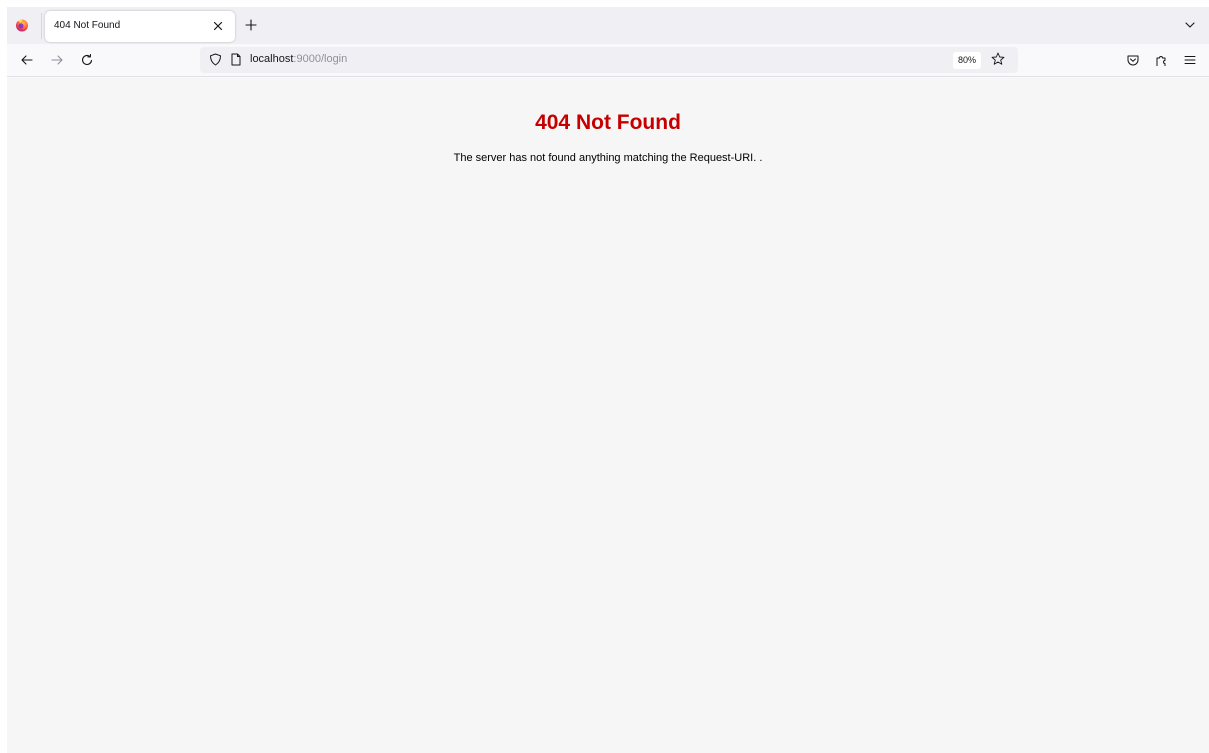 This screenshot has height=753, width=1209. What do you see at coordinates (87, 60) in the screenshot?
I see `reload-icon` at bounding box center [87, 60].